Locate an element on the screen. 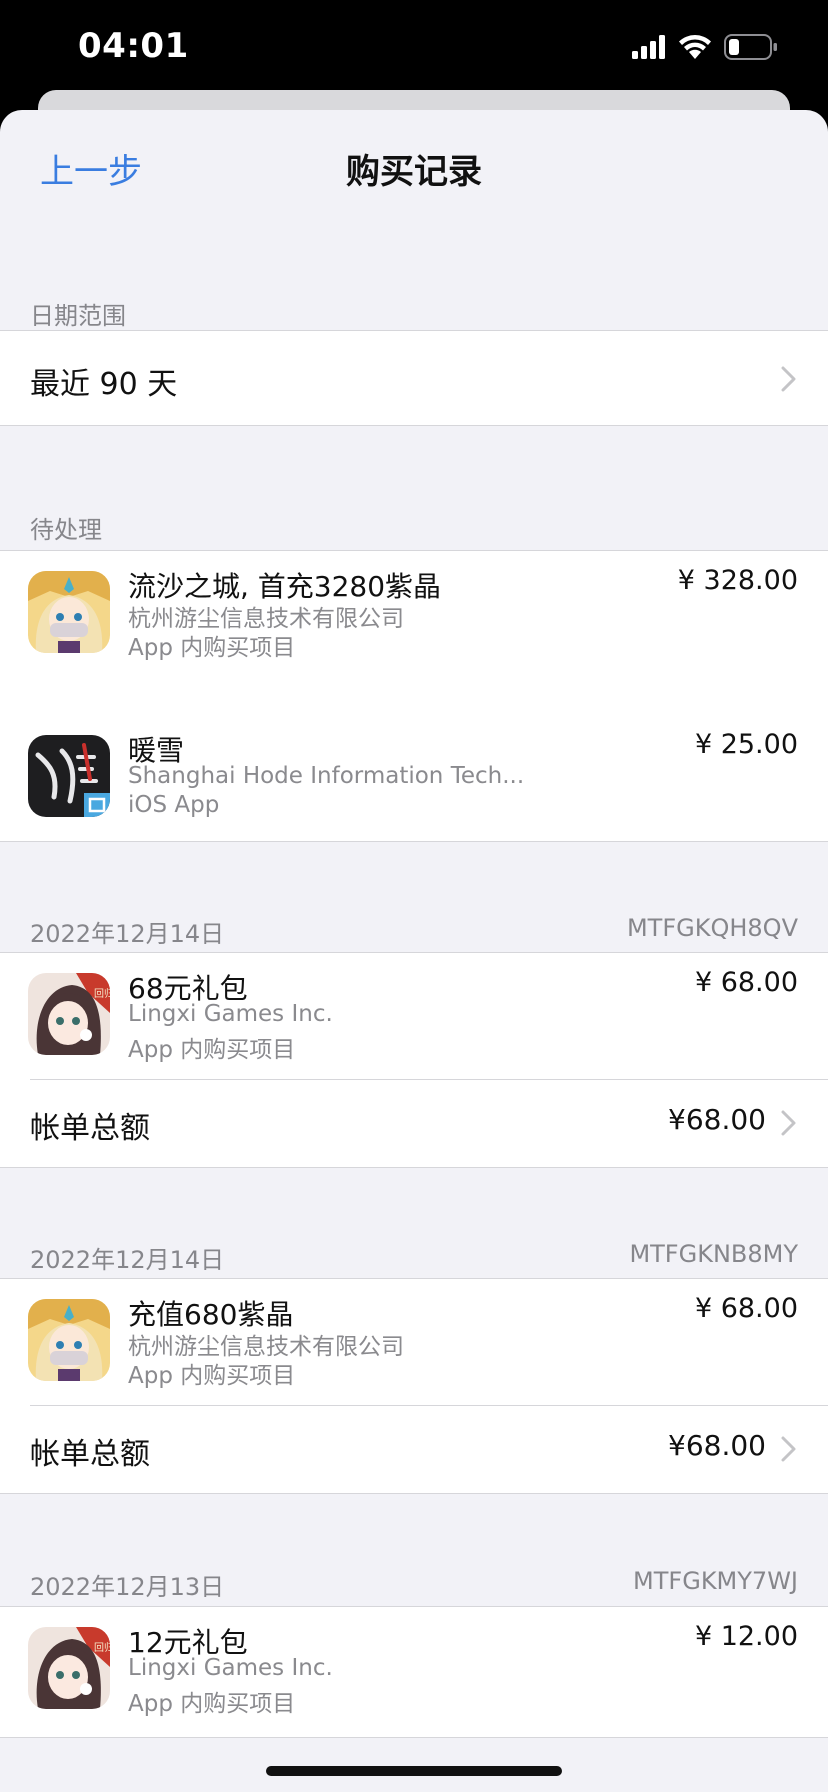 This screenshot has height=1792, width=828. order-date: 2022年12月13日 is located at coordinates (127, 1587).